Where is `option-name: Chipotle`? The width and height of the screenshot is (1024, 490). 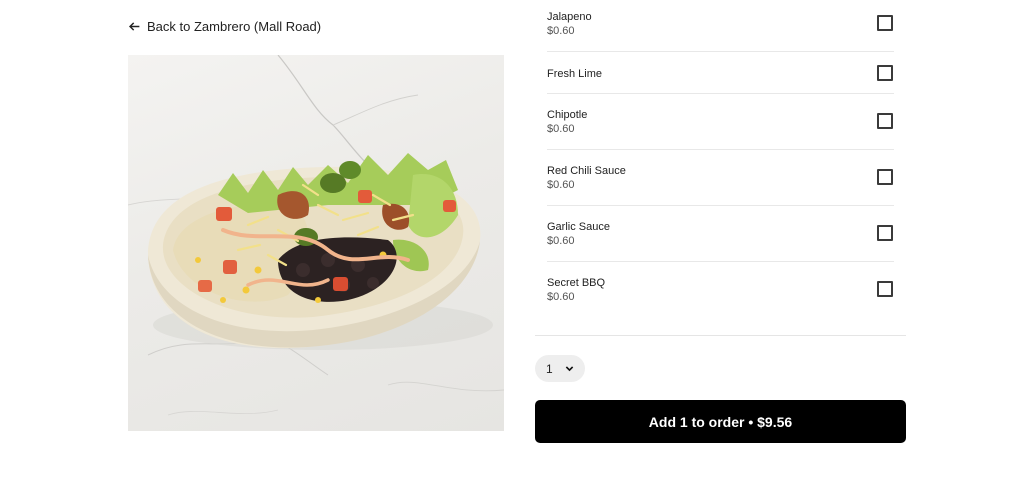 option-name: Chipotle is located at coordinates (567, 115).